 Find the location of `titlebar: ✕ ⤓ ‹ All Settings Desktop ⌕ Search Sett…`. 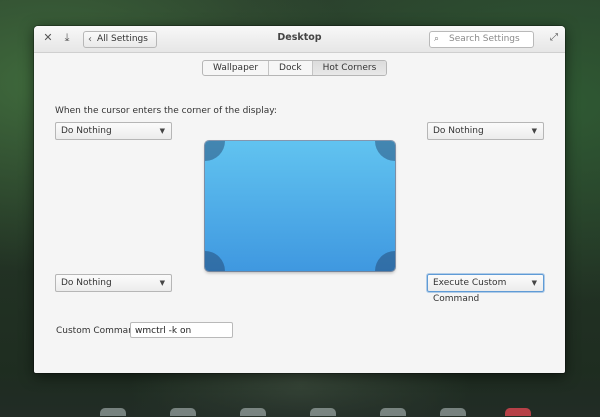

titlebar: ✕ ⤓ ‹ All Settings Desktop ⌕ Search Sett… is located at coordinates (299, 39).